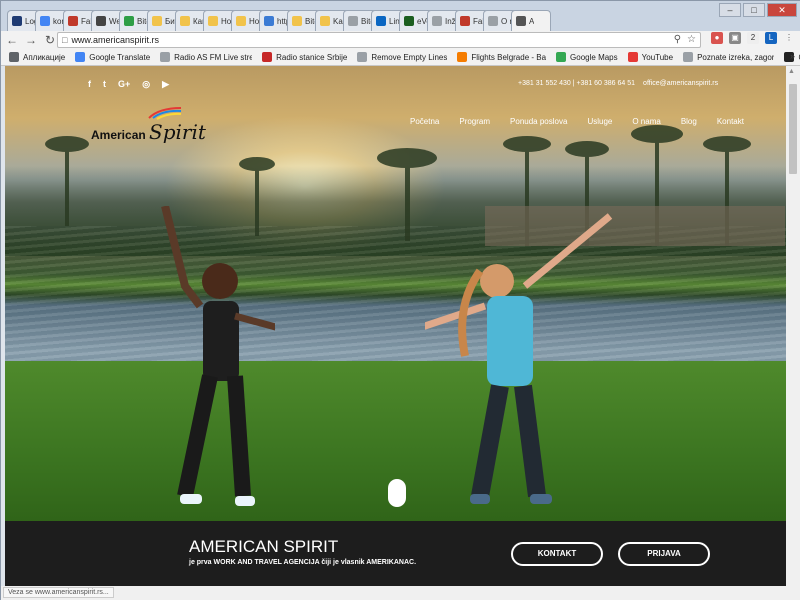 The height and width of the screenshot is (600, 800). Describe the element at coordinates (462, 57) in the screenshot. I see `flights-icon` at that location.